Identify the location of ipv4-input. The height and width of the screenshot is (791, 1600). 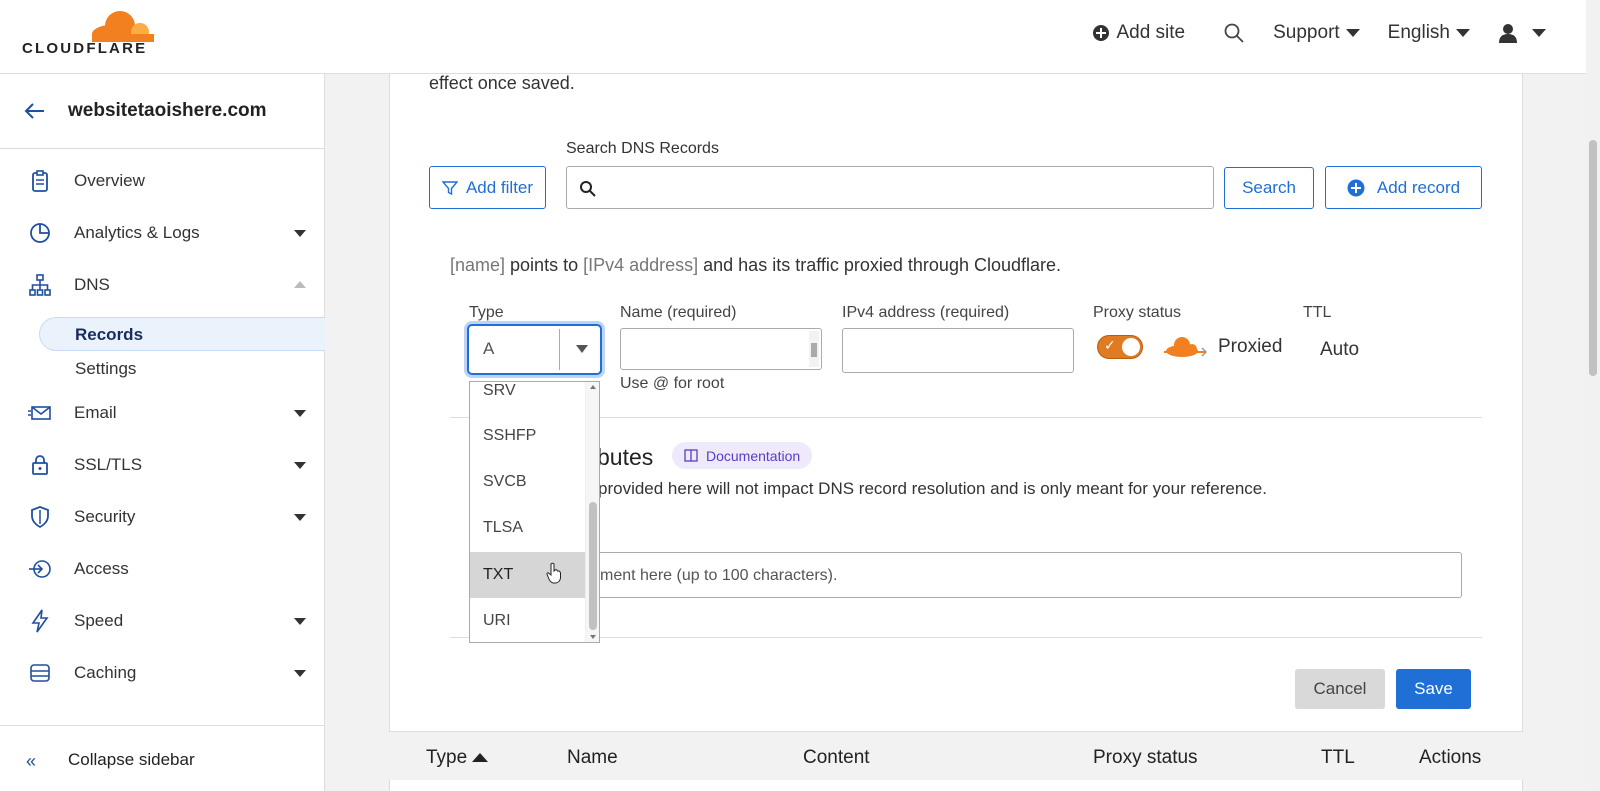
(958, 350).